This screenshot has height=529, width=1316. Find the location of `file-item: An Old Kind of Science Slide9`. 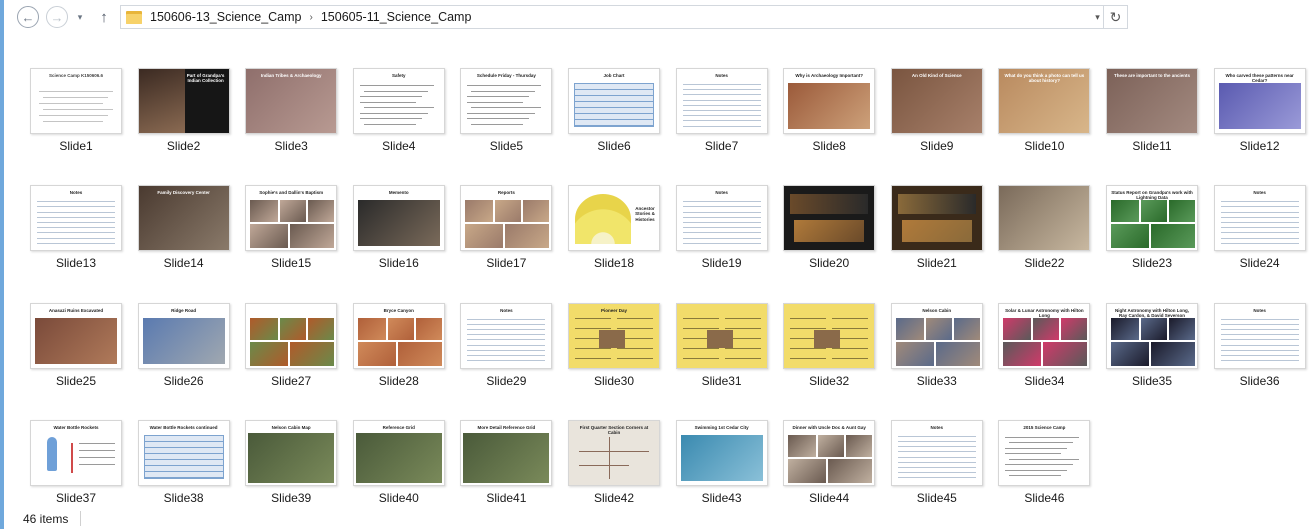

file-item: An Old Kind of Science Slide9 is located at coordinates (938, 111).